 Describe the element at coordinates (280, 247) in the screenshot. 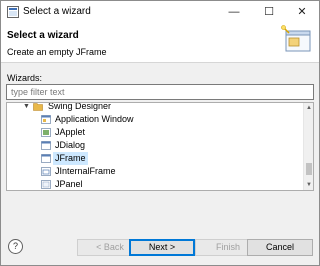

I see `cancel-button: Cancel` at that location.